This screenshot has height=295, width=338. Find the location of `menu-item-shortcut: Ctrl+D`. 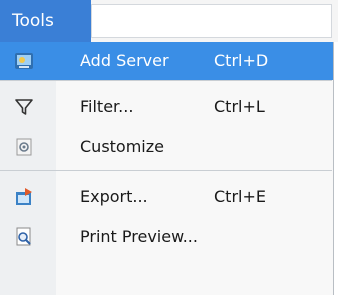

menu-item-shortcut: Ctrl+D is located at coordinates (241, 60).